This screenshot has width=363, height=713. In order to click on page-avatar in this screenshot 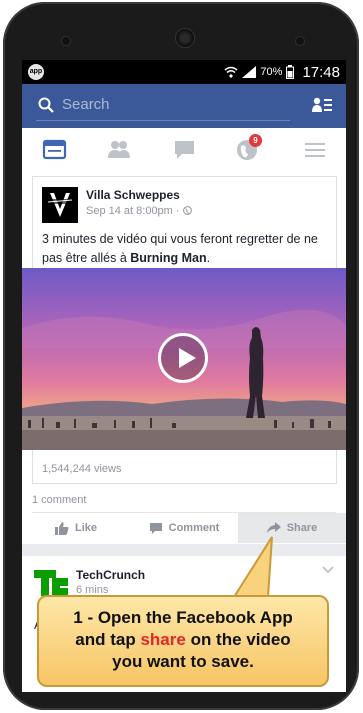, I will do `click(60, 205)`.